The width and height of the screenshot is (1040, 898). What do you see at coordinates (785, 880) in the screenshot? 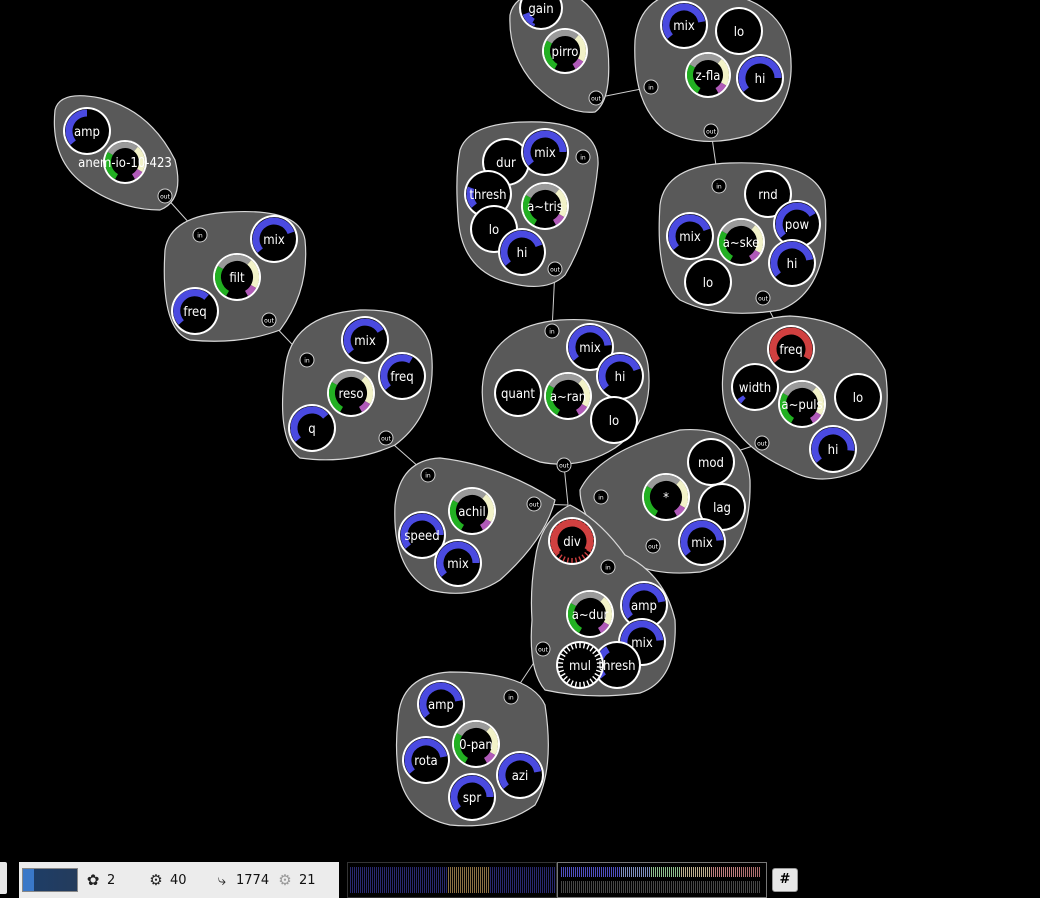
I see `grid-toggle-button: #` at bounding box center [785, 880].